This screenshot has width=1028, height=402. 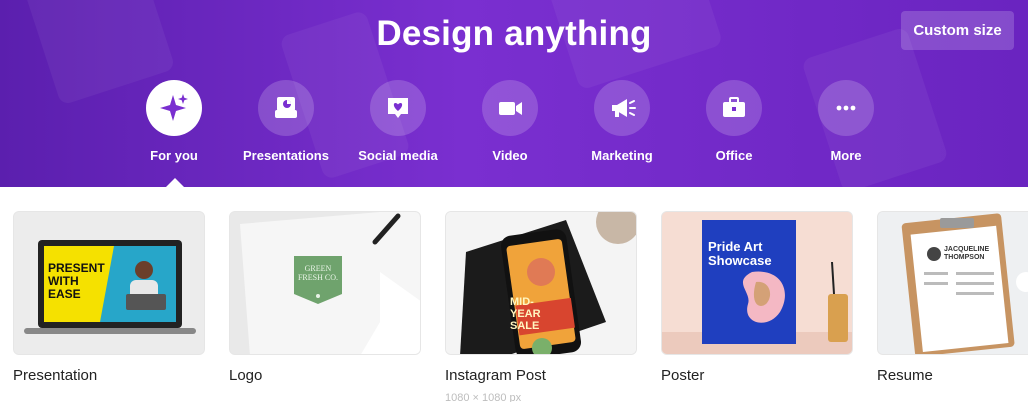 What do you see at coordinates (510, 108) in the screenshot?
I see `video-camera-icon` at bounding box center [510, 108].